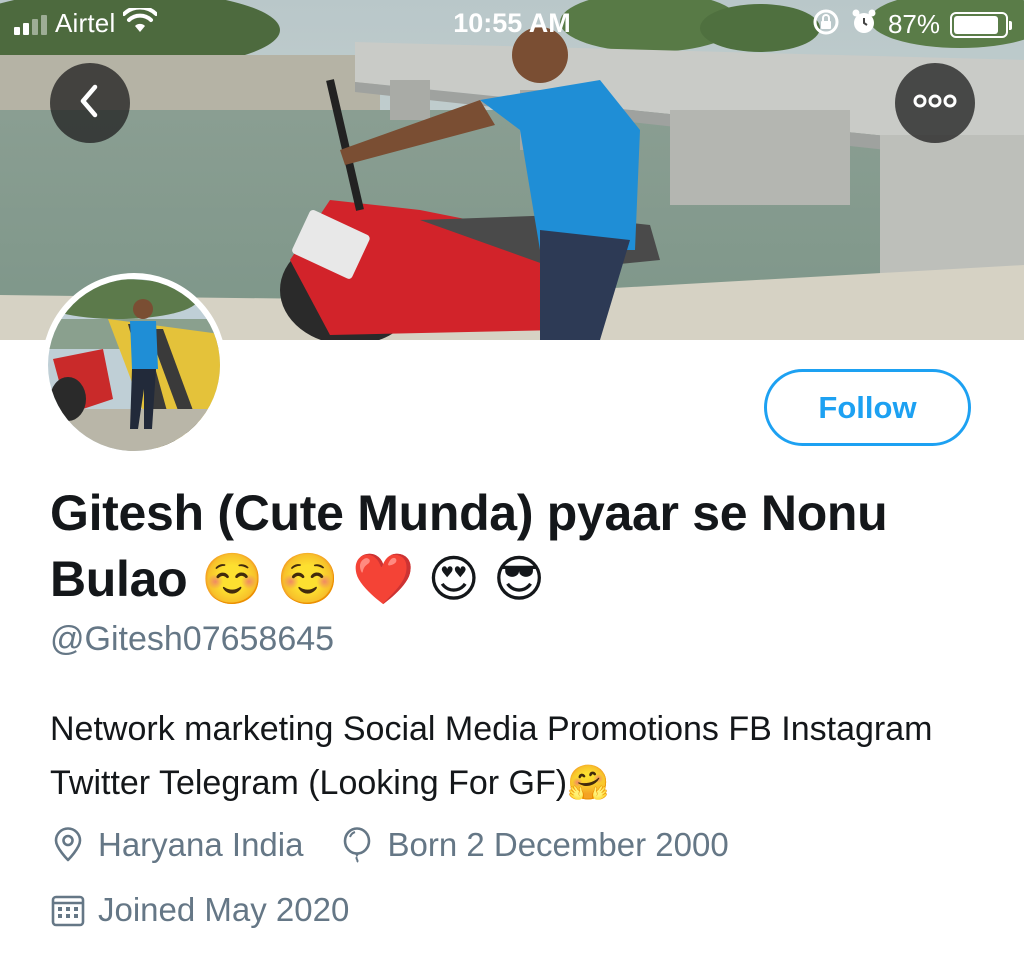  I want to click on alarm-icon, so click(864, 24).